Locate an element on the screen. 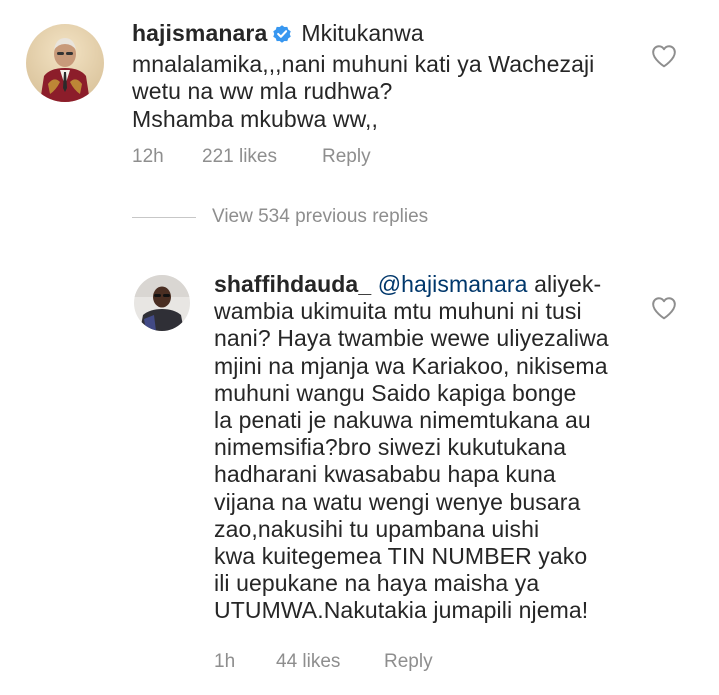 Image resolution: width=719 pixels, height=695 pixels. reply-text-line7: nimemsifia?bro siwezi kukutukana is located at coordinates (390, 447).